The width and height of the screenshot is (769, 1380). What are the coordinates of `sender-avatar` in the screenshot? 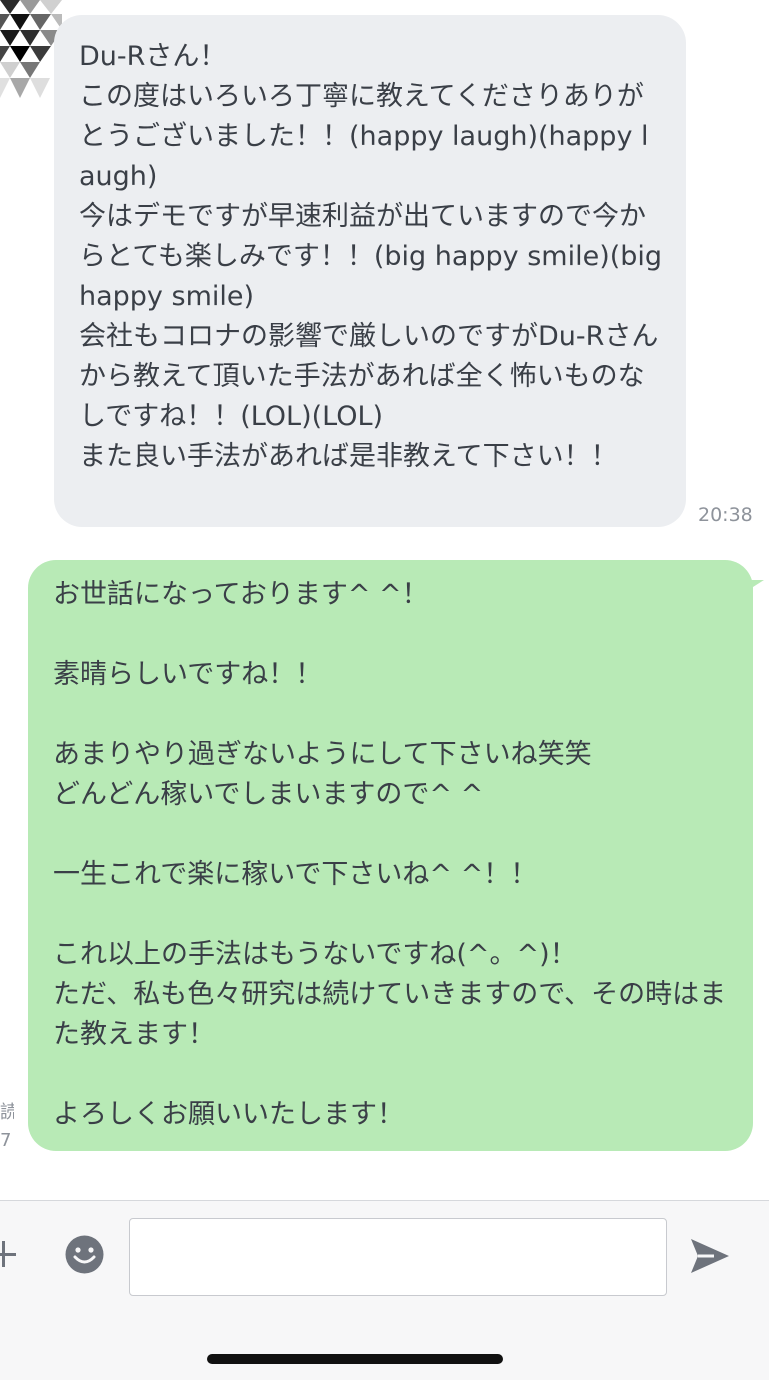 It's located at (31, 49).